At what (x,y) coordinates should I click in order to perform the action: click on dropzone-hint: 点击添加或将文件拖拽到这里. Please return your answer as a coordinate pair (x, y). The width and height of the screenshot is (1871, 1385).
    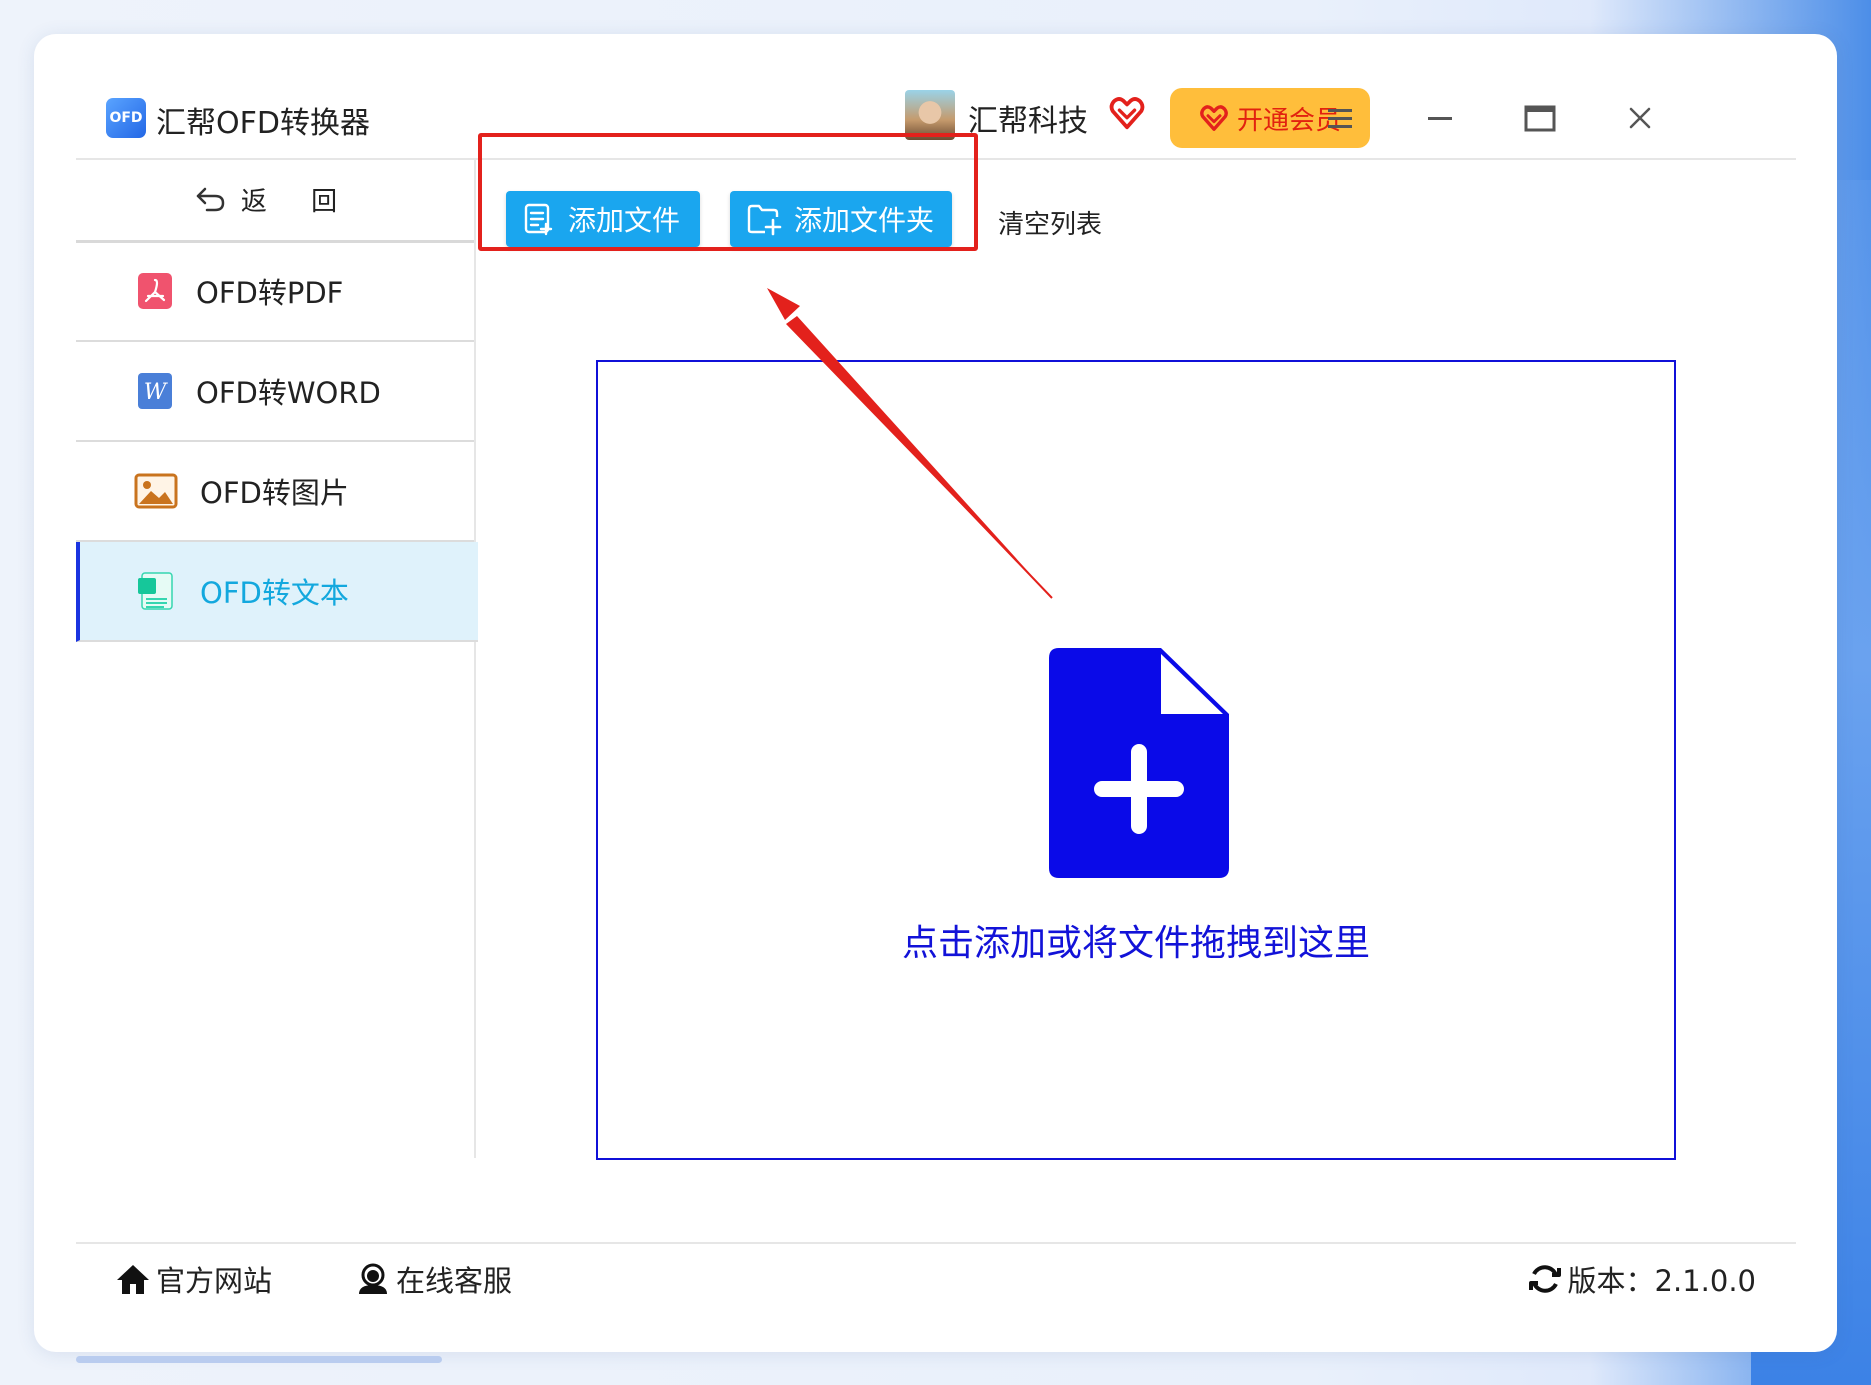
    Looking at the image, I should click on (1135, 943).